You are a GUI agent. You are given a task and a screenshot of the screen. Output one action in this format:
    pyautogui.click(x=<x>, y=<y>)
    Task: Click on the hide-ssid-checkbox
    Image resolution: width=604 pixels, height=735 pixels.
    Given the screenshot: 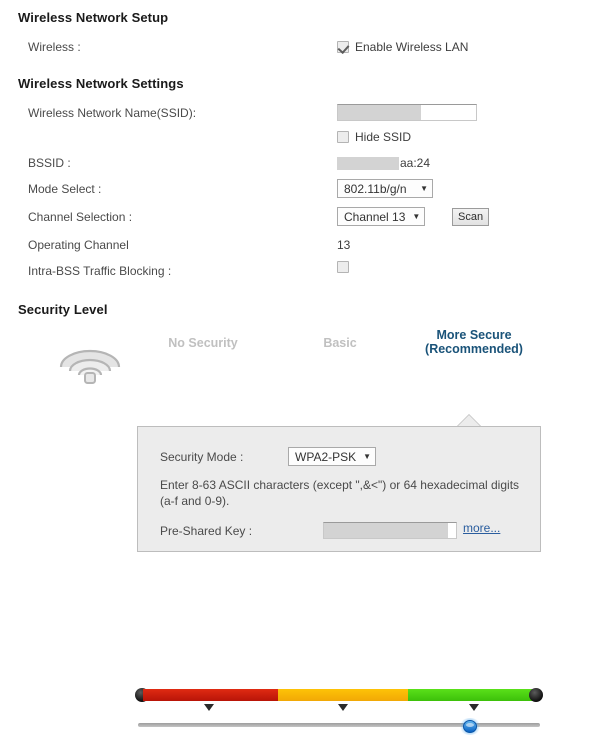 What is the action you would take?
    pyautogui.click(x=343, y=137)
    